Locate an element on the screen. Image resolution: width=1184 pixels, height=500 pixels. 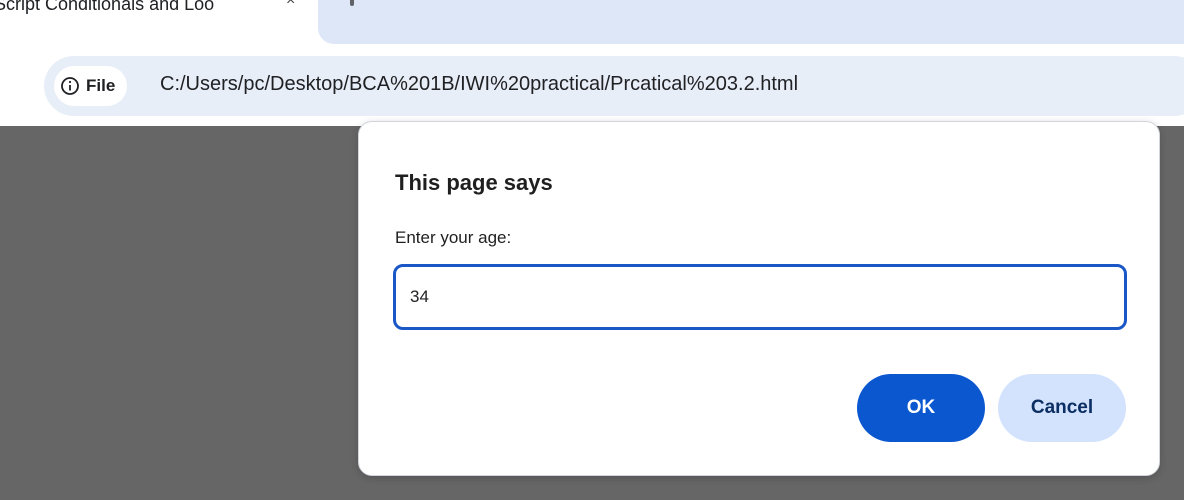
ok-button: OK is located at coordinates (921, 408).